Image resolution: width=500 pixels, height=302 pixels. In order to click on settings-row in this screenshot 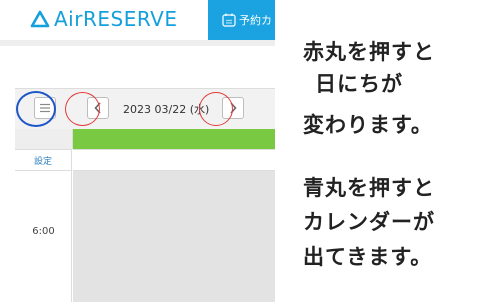, I will do `click(174, 160)`.